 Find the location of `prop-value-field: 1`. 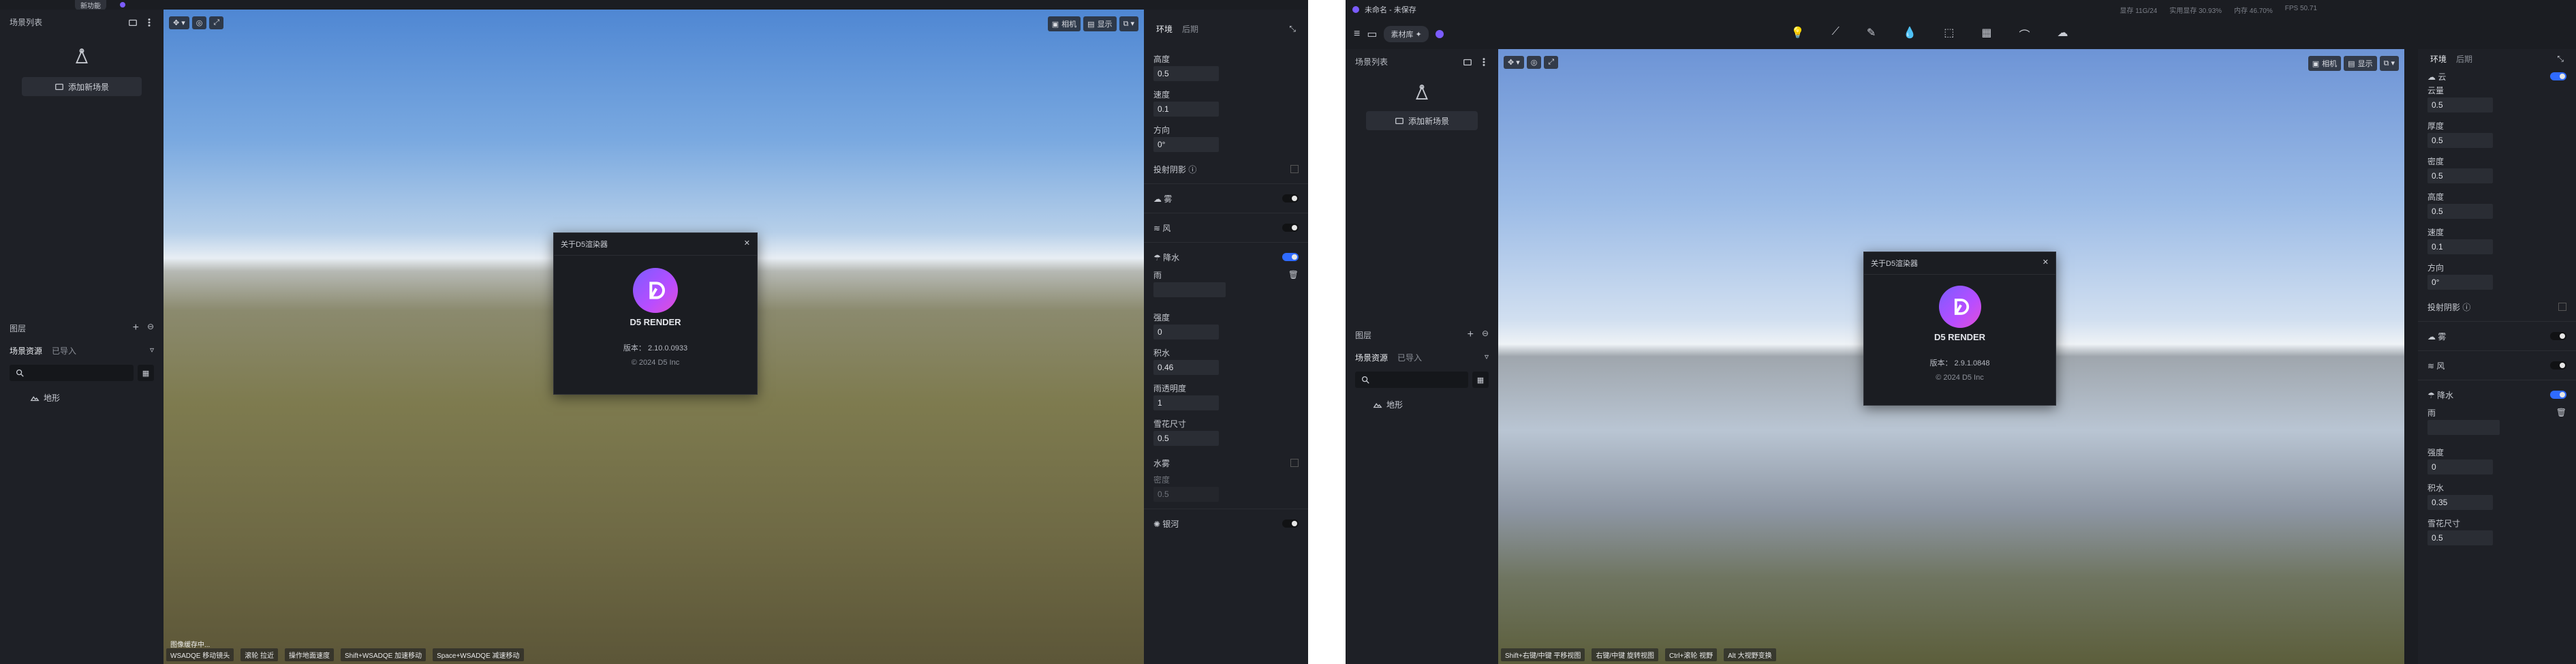

prop-value-field: 1 is located at coordinates (1186, 402).